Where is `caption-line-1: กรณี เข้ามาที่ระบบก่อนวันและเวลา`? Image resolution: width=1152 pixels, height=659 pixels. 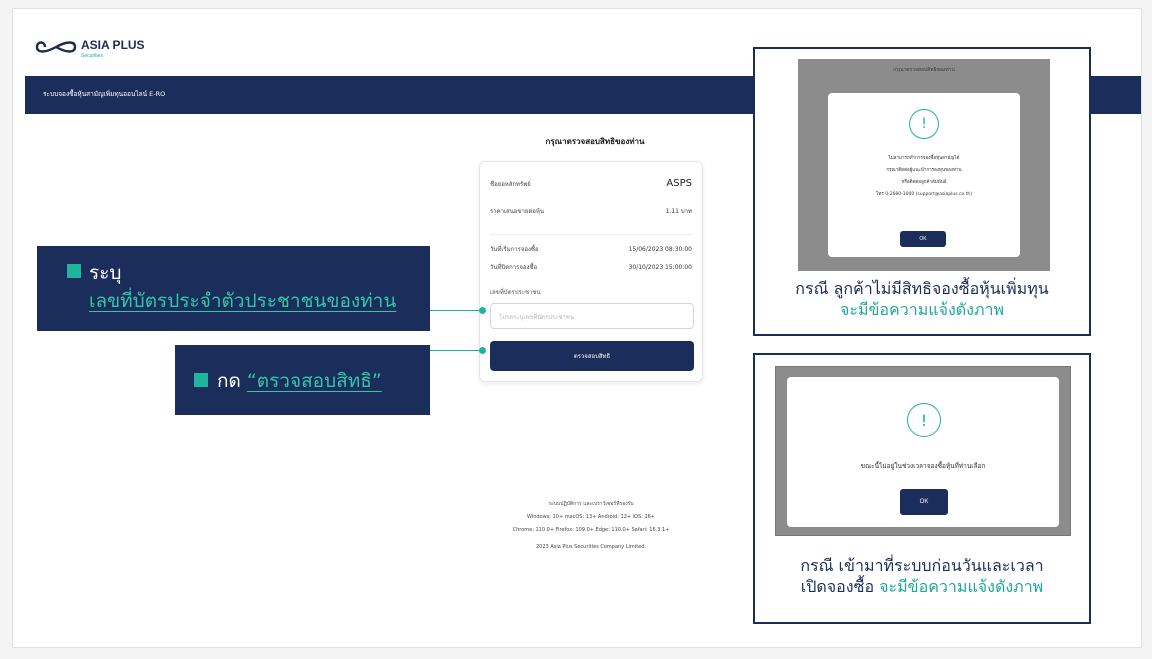 caption-line-1: กรณี เข้ามาที่ระบบก่อนวันและเวลา is located at coordinates (922, 565).